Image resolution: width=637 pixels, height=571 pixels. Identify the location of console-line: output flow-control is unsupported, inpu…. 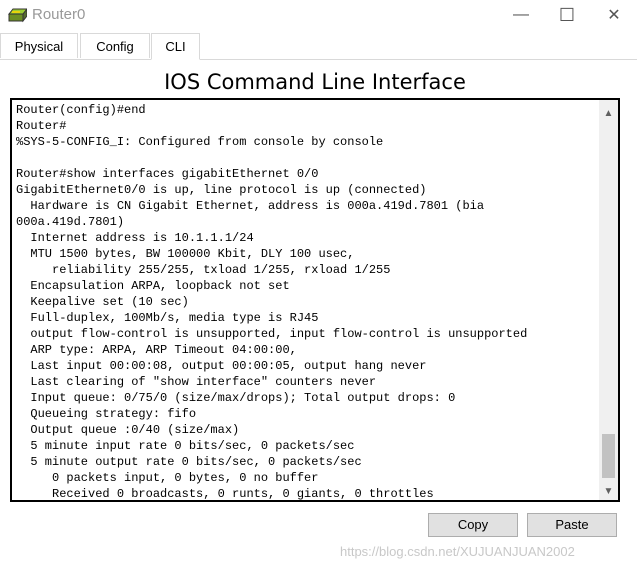
(279, 334).